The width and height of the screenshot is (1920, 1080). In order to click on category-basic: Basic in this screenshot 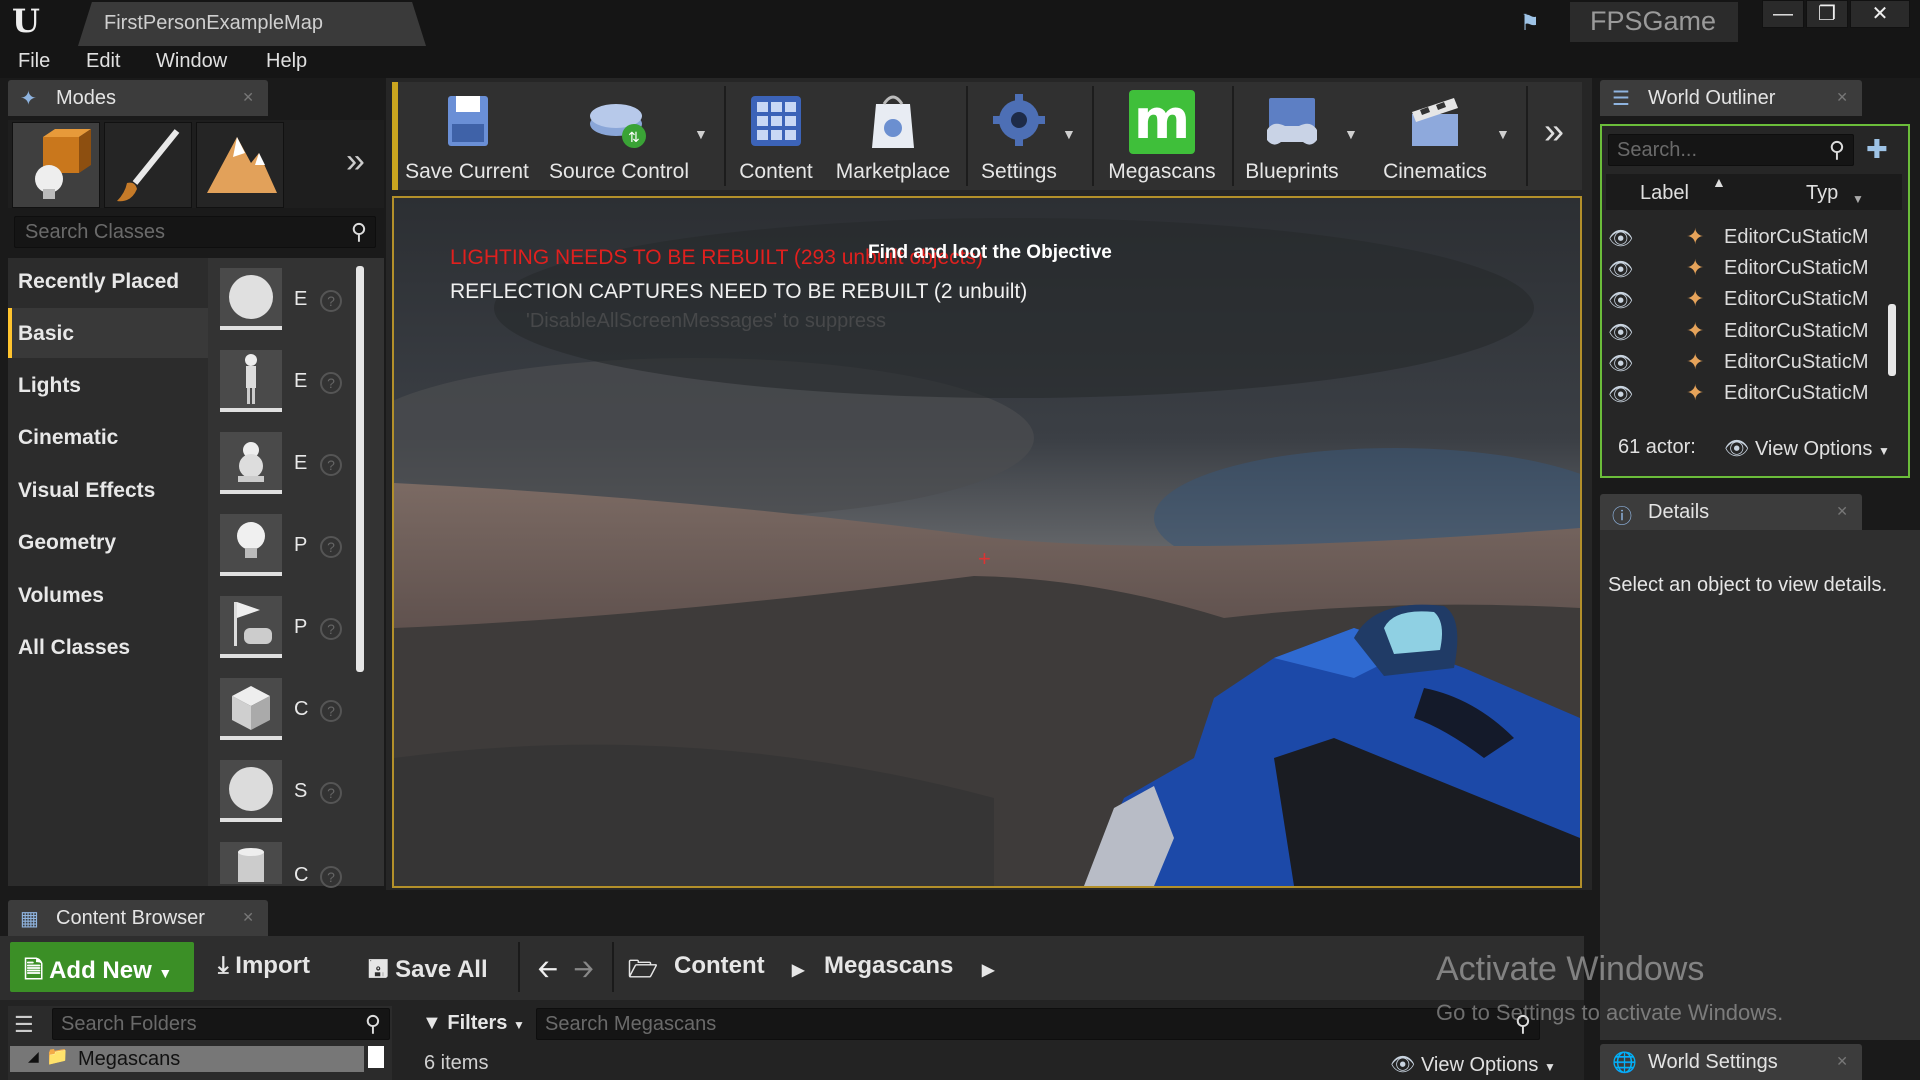, I will do `click(108, 333)`.